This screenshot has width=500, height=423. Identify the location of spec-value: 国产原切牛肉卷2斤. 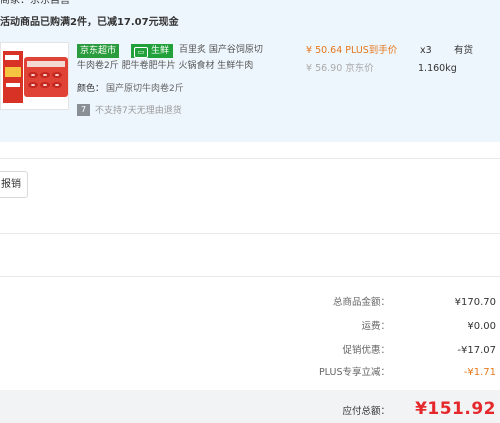
(145, 89).